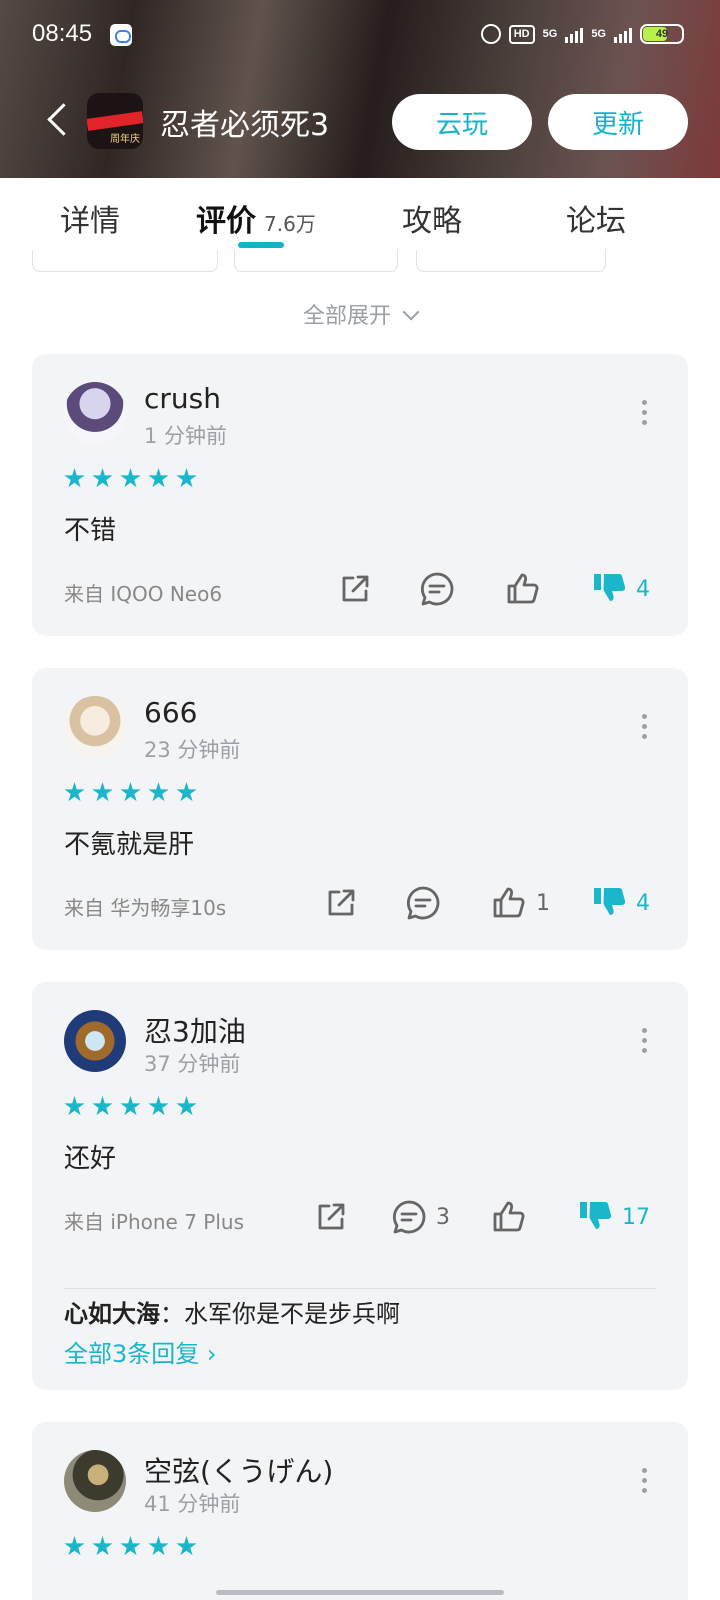 This screenshot has height=1600, width=720. Describe the element at coordinates (143, 594) in the screenshot. I see `review-device: 来自 IQOO Neo6` at that location.